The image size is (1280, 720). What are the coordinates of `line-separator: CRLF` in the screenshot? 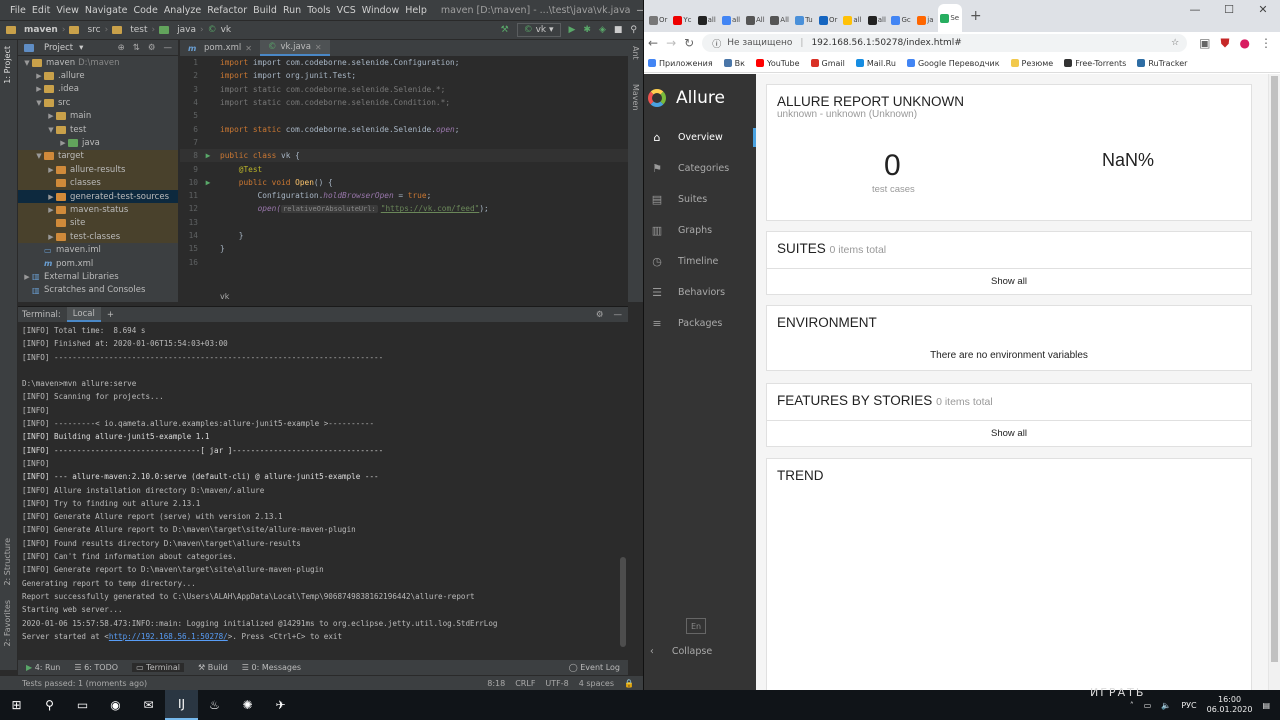 It's located at (525, 683).